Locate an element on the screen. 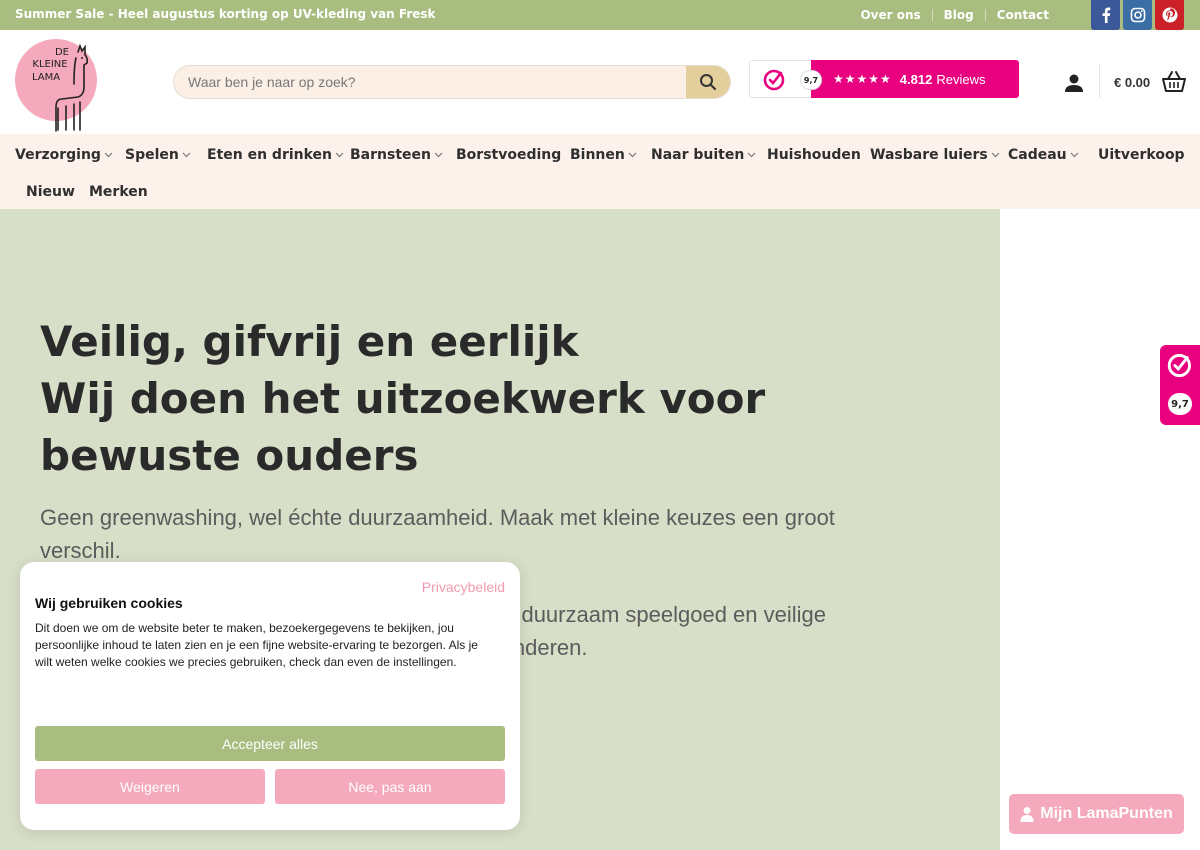 This screenshot has height=850, width=1200. right-panel is located at coordinates (1100, 529).